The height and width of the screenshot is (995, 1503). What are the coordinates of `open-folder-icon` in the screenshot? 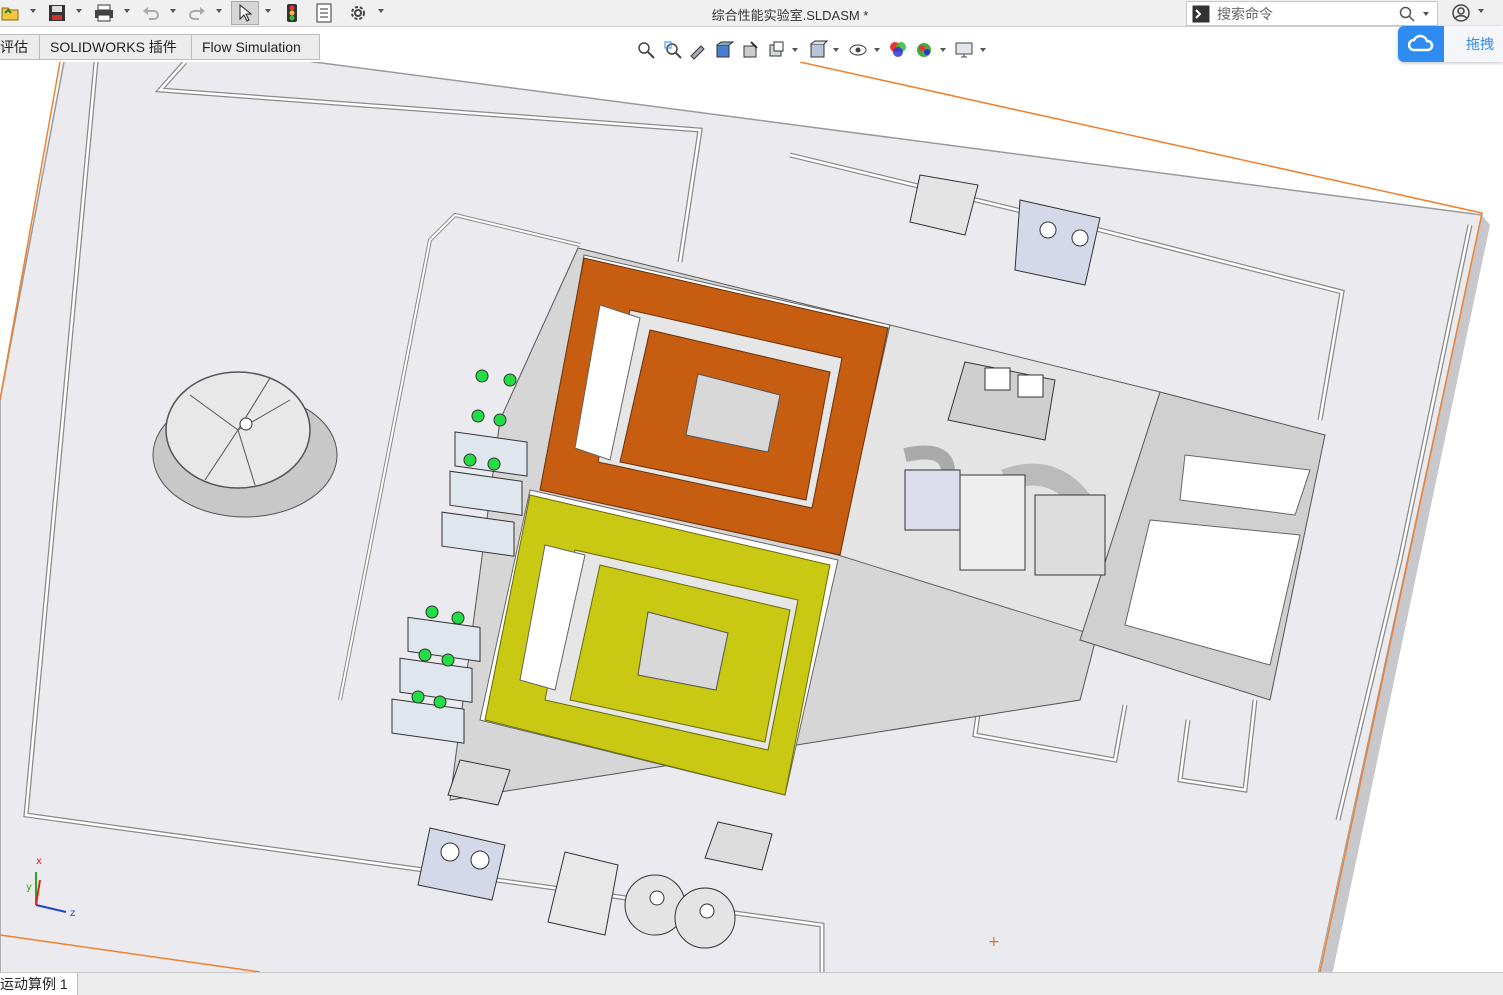 It's located at (10, 14).